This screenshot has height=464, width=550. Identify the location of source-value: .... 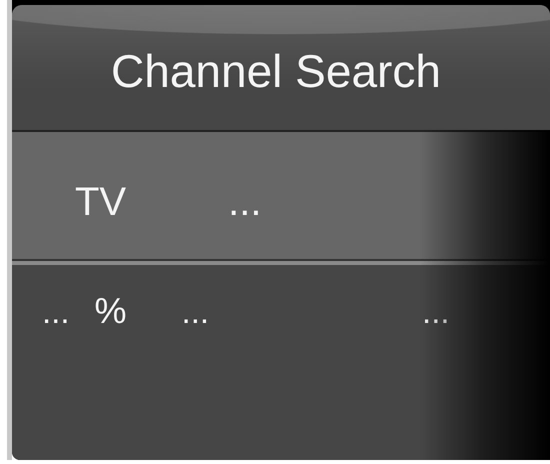
(245, 202).